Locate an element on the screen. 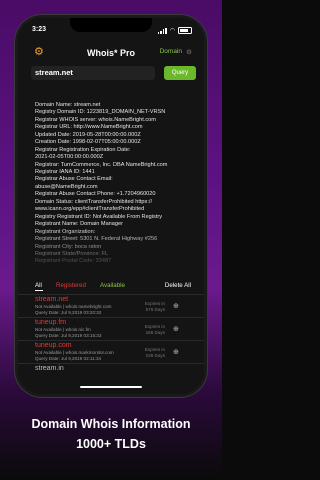 This screenshot has height=480, width=320. signal-icon is located at coordinates (162, 30).